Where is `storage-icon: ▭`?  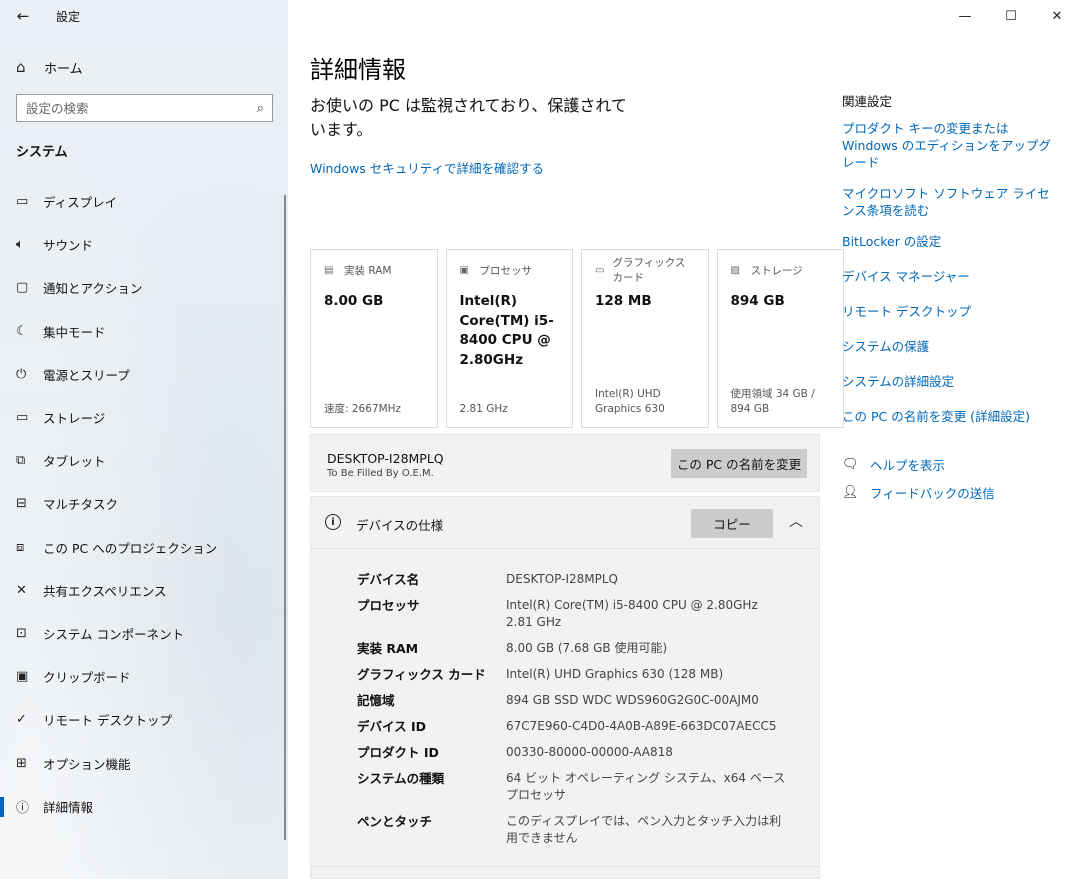
storage-icon: ▭ is located at coordinates (22, 418).